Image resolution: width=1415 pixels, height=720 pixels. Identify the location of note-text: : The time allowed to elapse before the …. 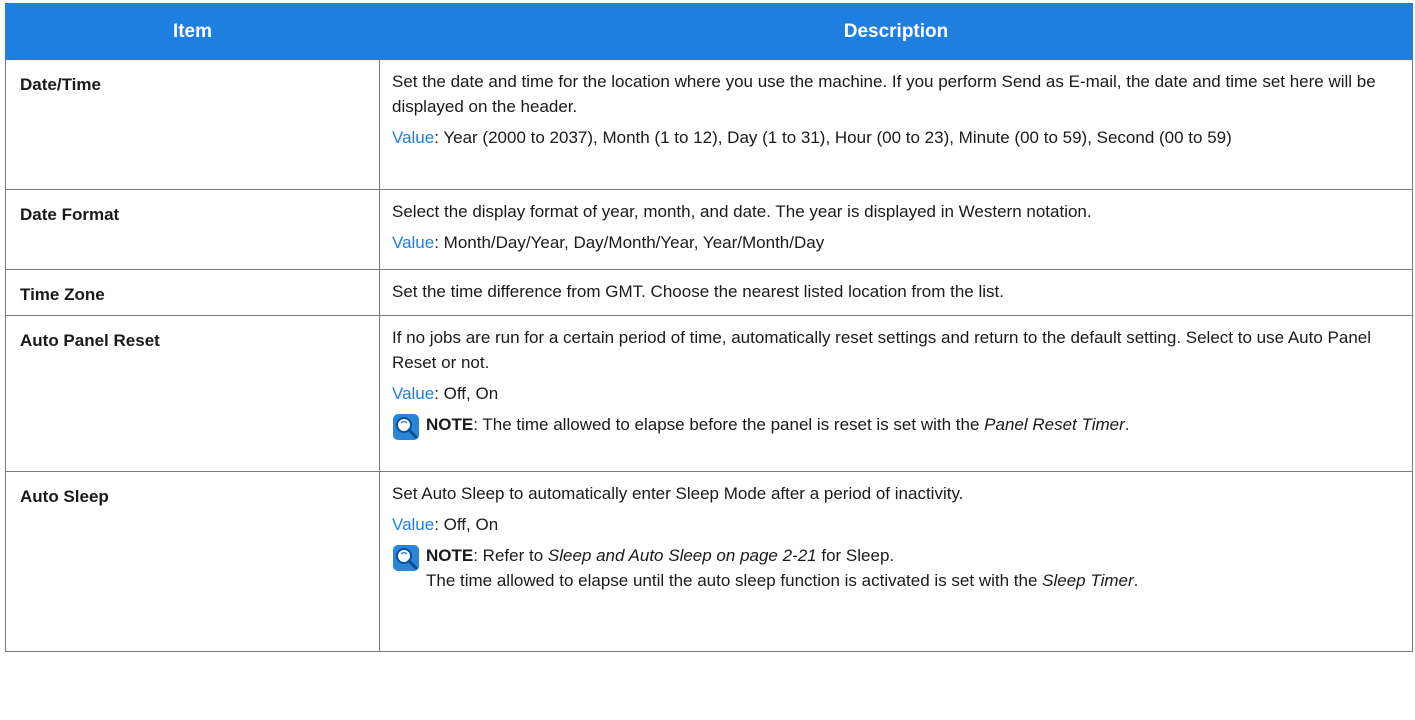
(729, 424).